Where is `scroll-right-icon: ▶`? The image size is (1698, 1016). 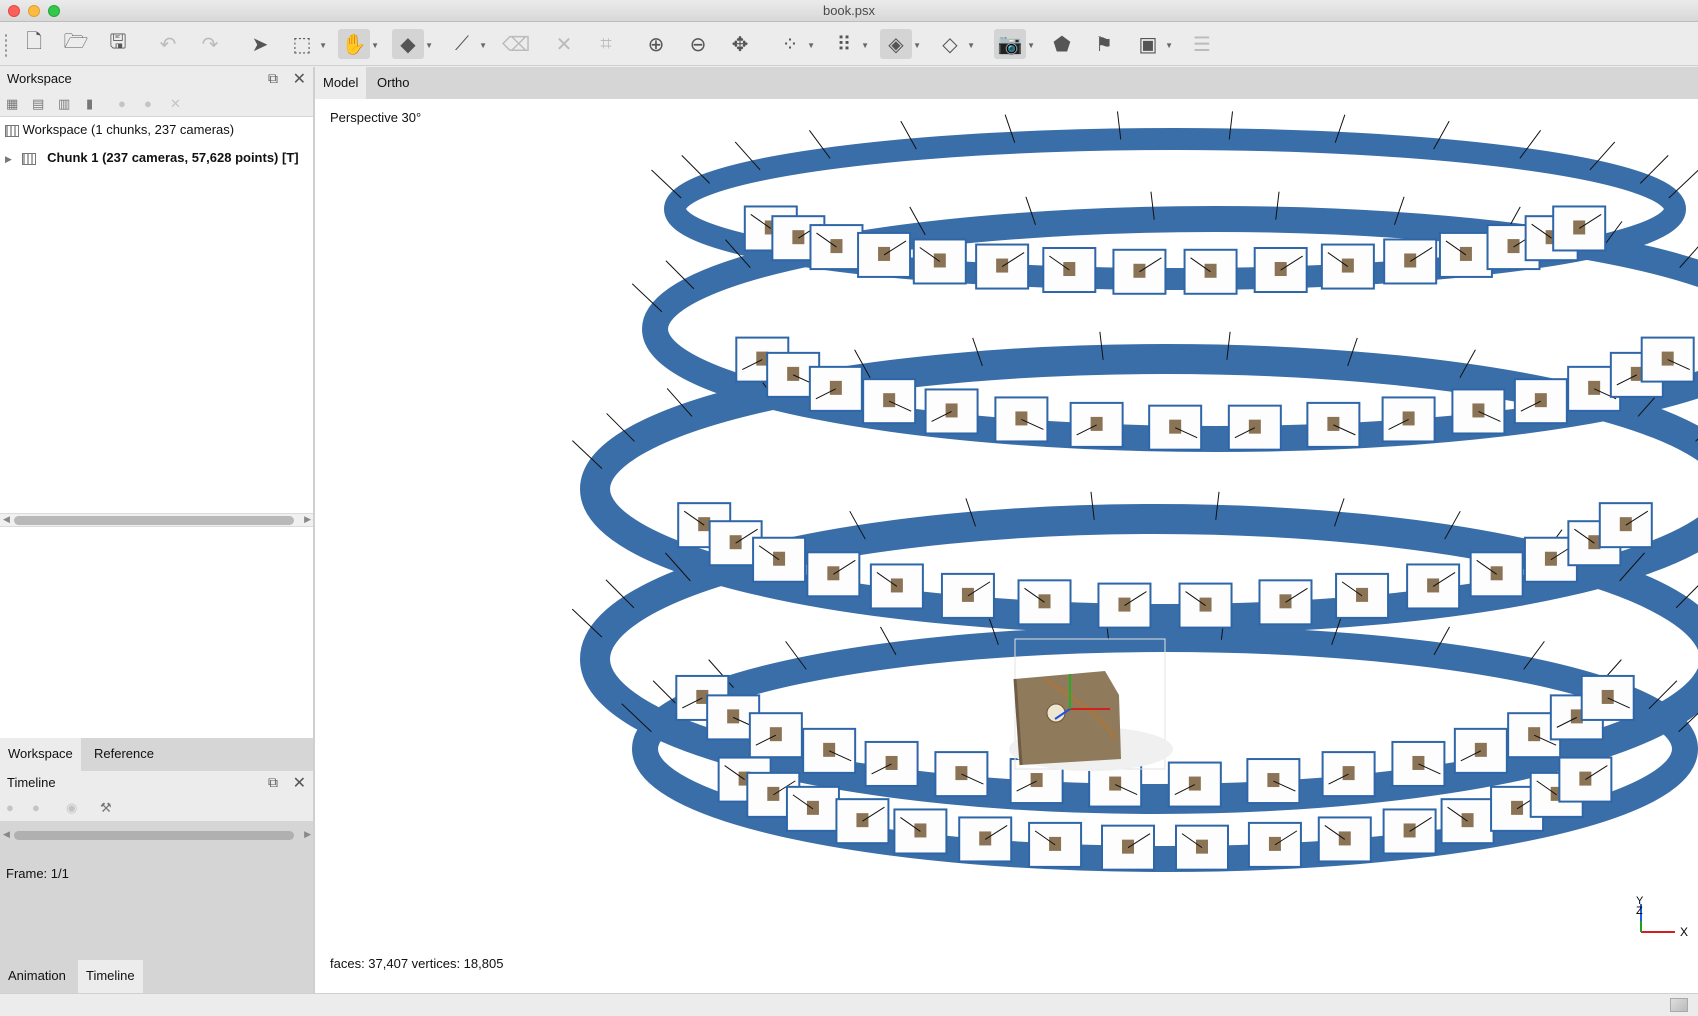 scroll-right-icon: ▶ is located at coordinates (307, 519).